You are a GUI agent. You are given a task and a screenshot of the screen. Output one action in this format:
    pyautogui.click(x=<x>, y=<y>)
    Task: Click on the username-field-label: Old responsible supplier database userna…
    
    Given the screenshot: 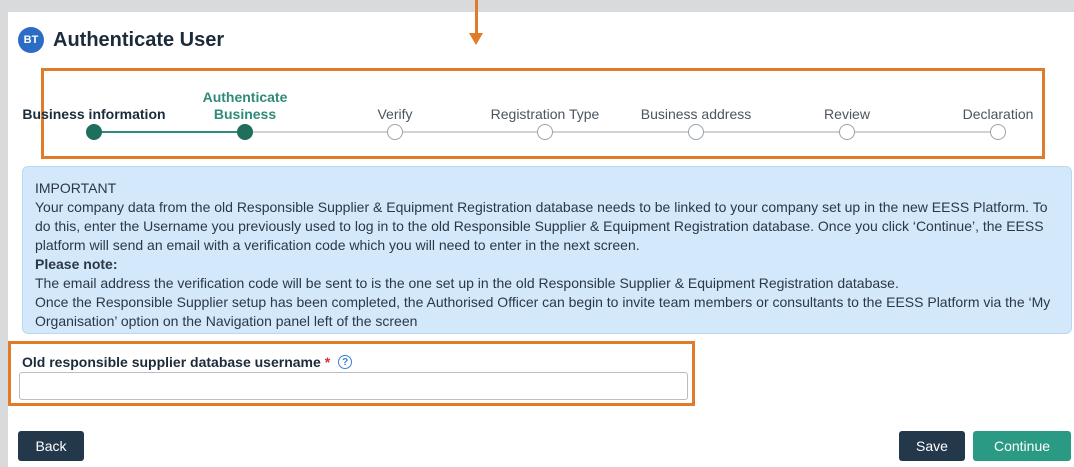 What is the action you would take?
    pyautogui.click(x=187, y=362)
    